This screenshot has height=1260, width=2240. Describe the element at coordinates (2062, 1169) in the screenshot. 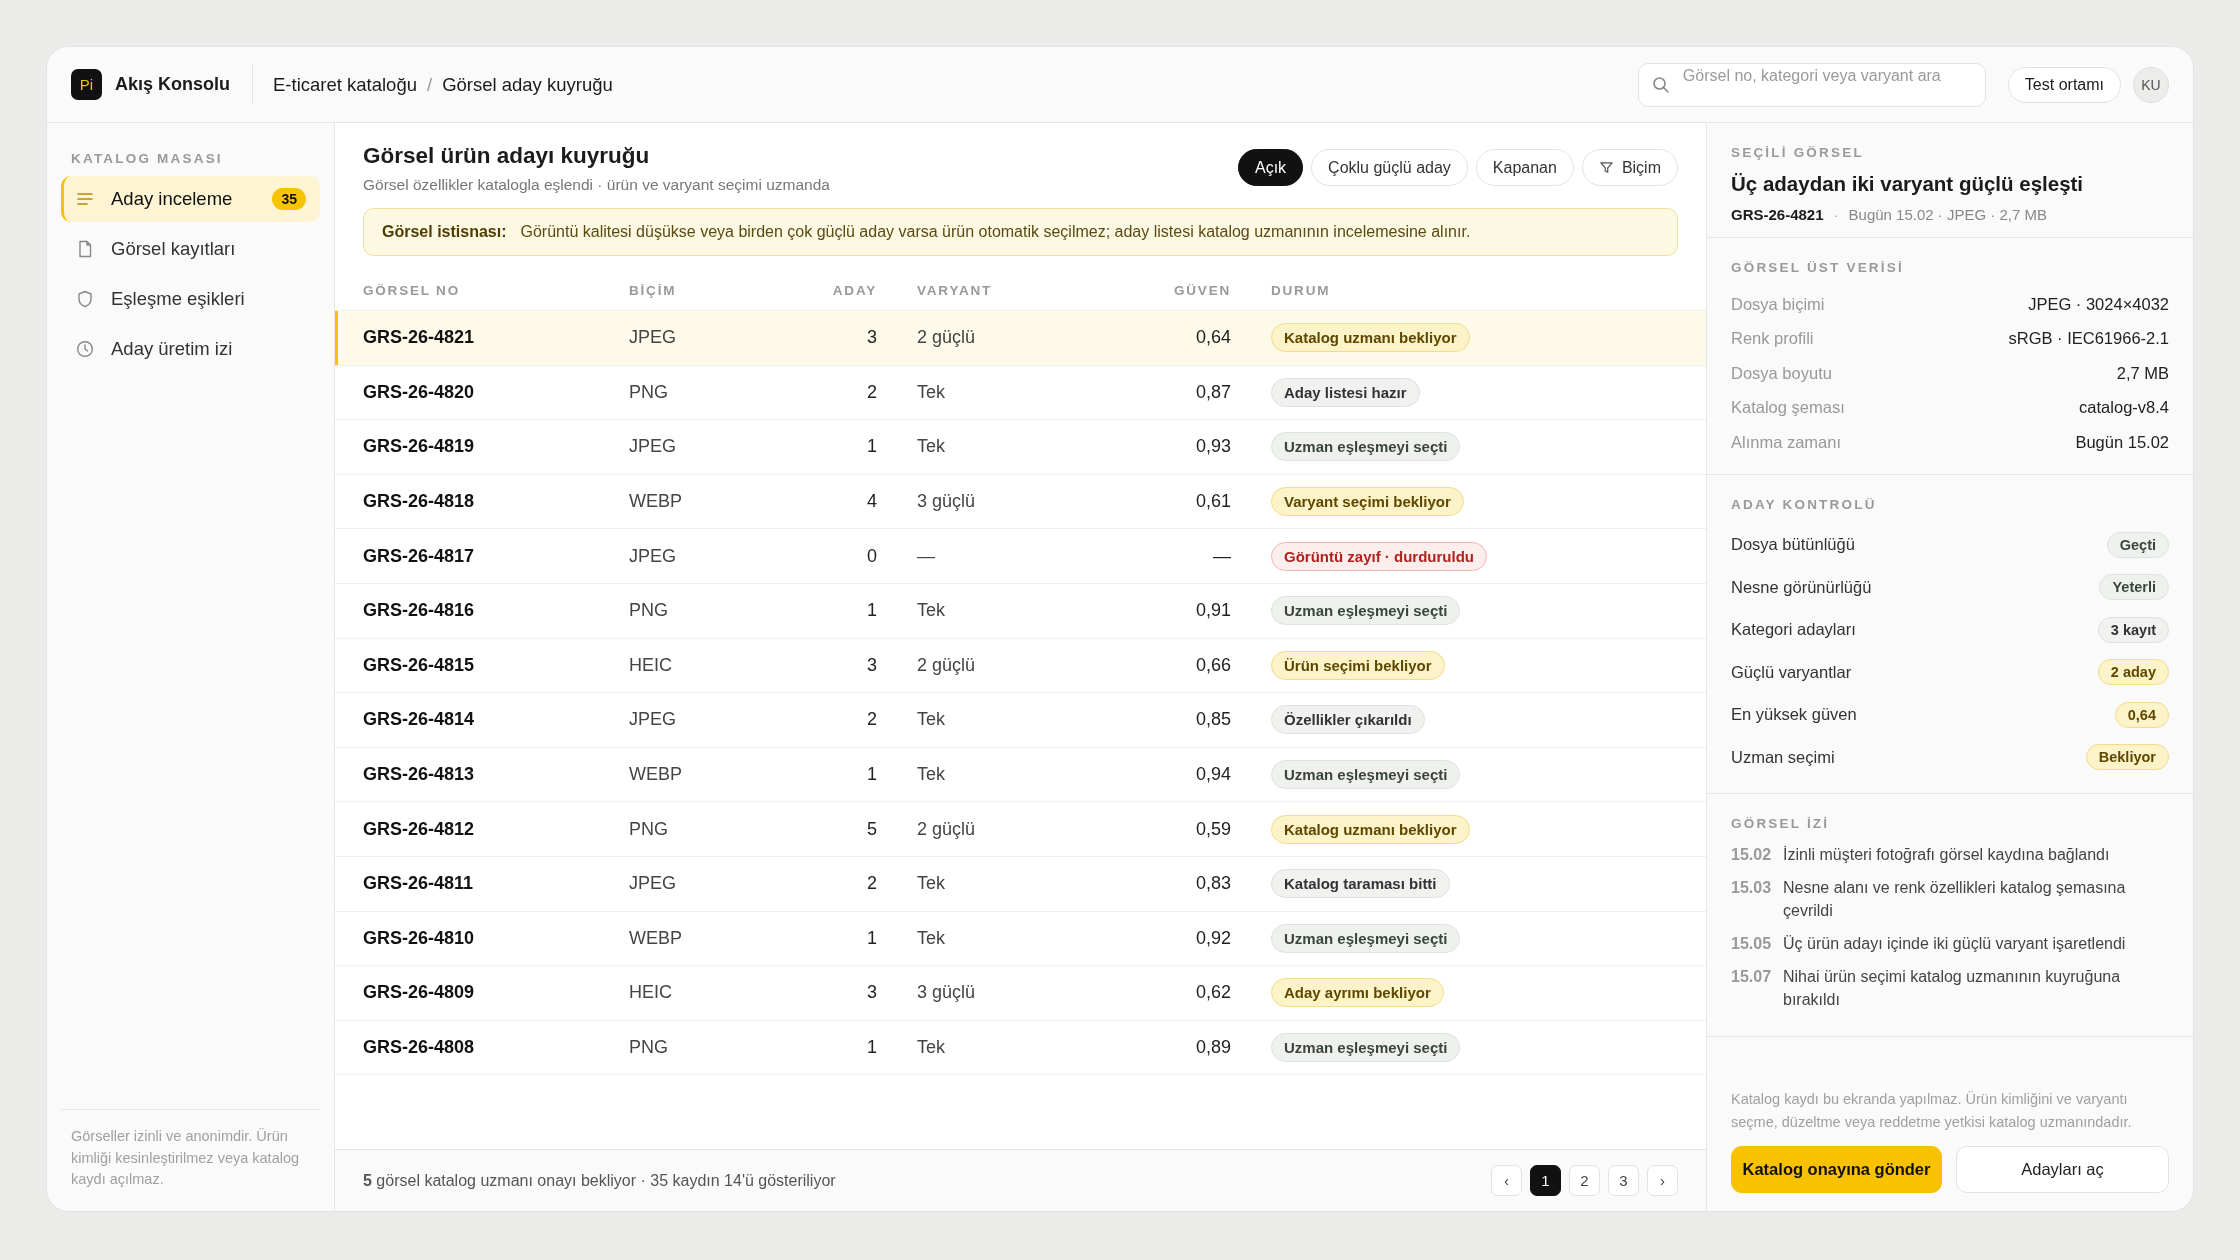

I see `open-button: Adayları aç` at that location.